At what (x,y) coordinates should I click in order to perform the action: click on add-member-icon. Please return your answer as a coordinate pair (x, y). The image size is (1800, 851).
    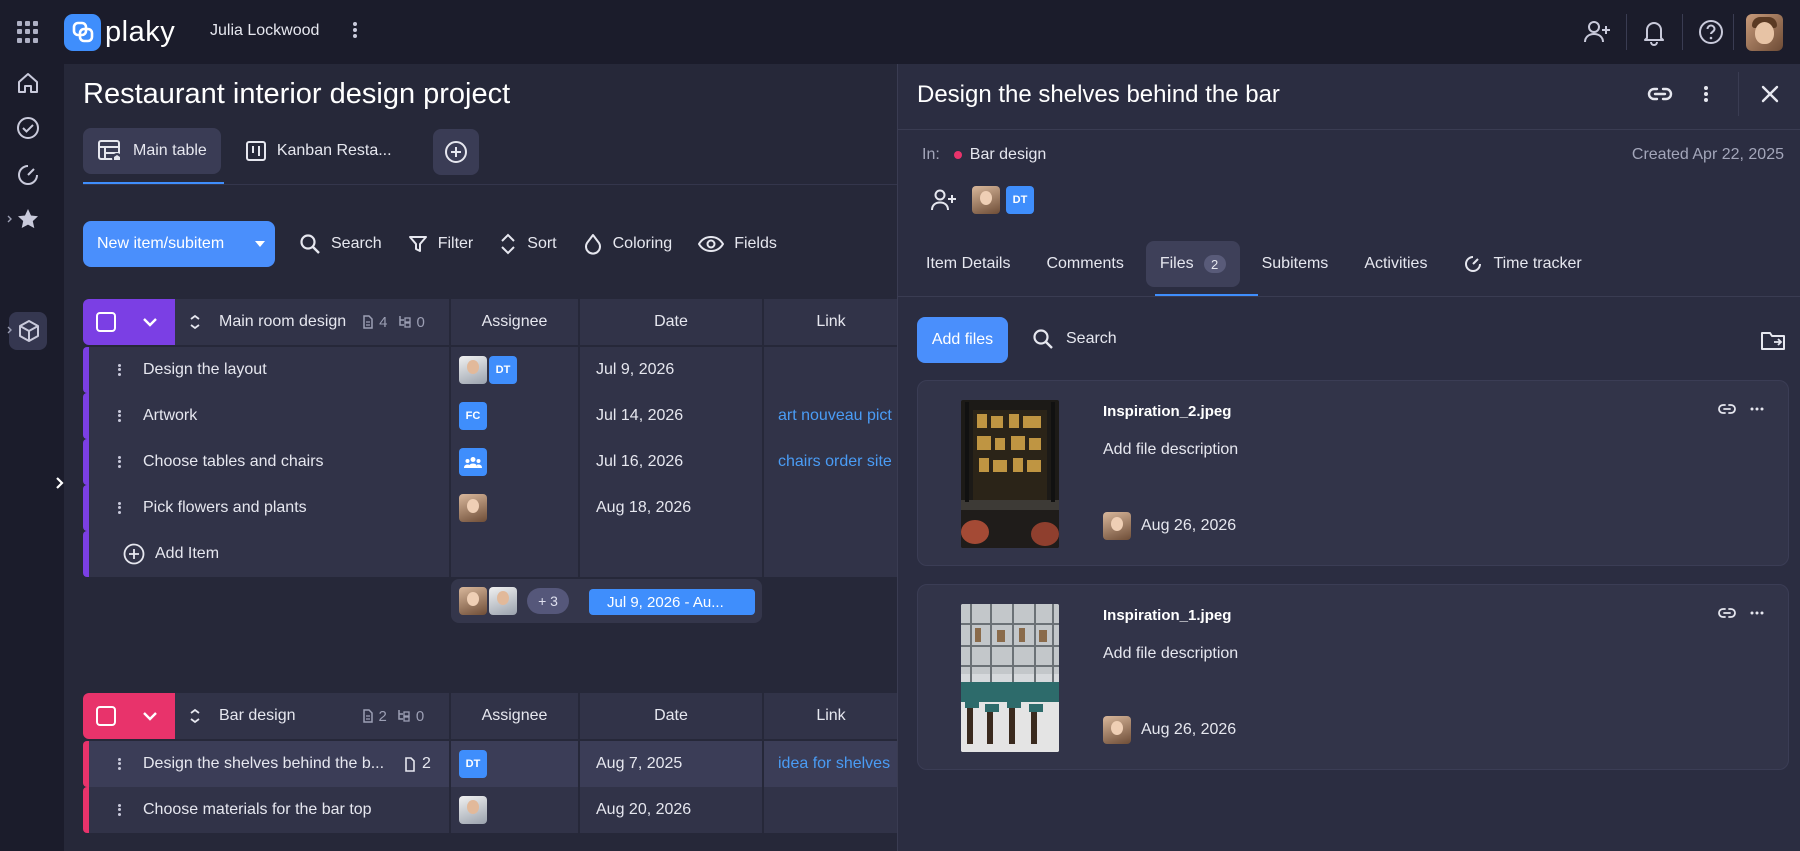
    Looking at the image, I should click on (944, 200).